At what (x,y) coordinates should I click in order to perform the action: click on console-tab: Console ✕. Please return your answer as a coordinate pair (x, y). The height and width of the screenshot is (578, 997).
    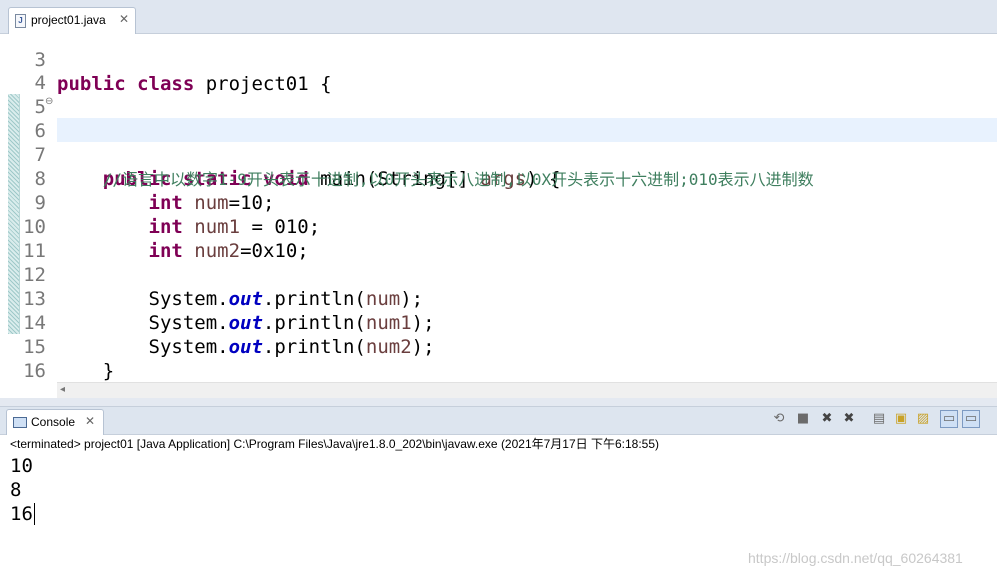
    Looking at the image, I should click on (55, 422).